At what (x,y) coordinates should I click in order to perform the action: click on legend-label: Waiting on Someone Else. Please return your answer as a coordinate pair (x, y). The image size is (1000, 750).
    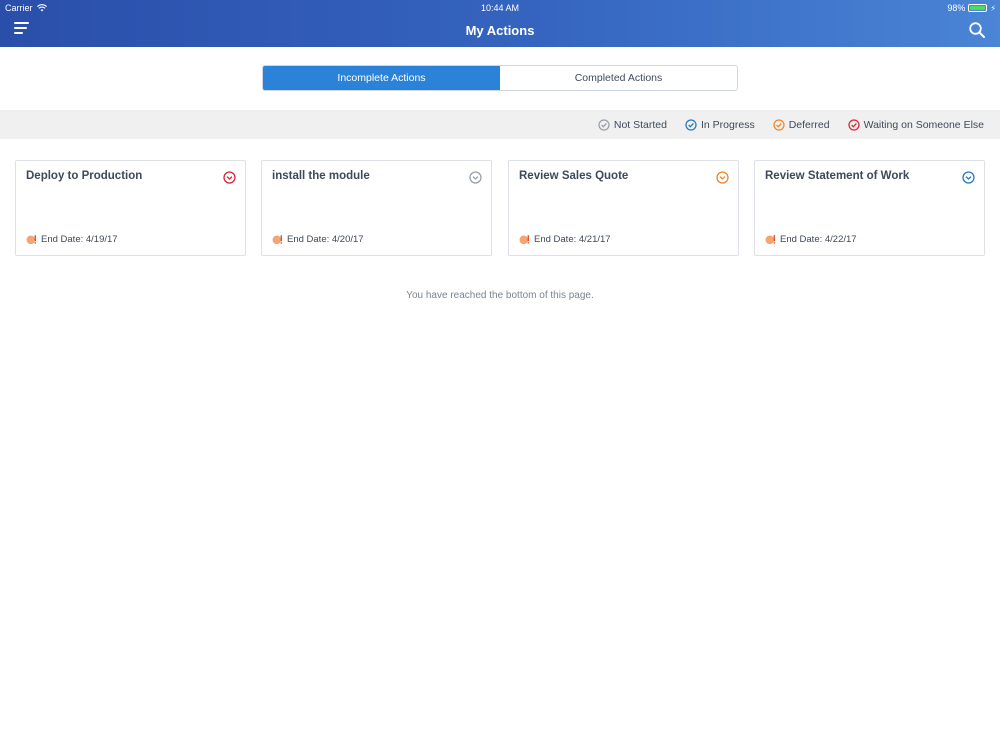
    Looking at the image, I should click on (923, 124).